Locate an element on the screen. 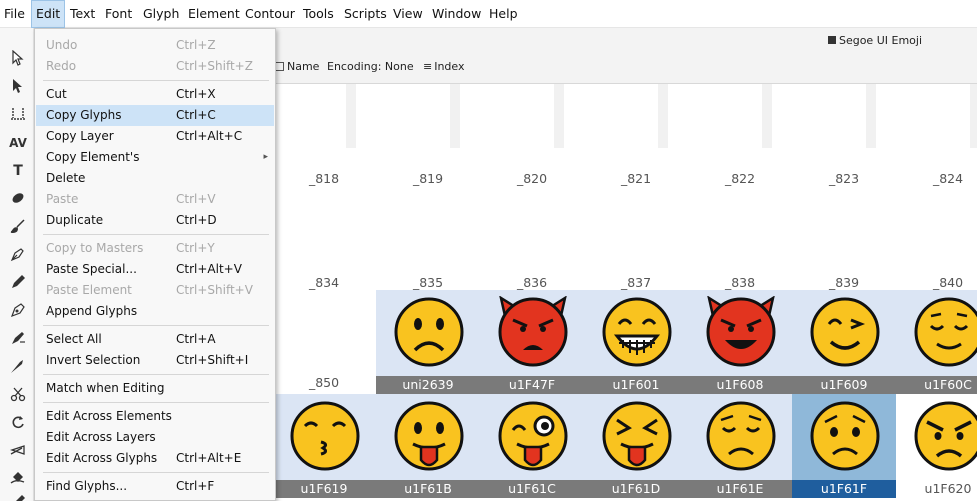  menu-item-undo: Undo Ctrl+Z is located at coordinates (155, 45).